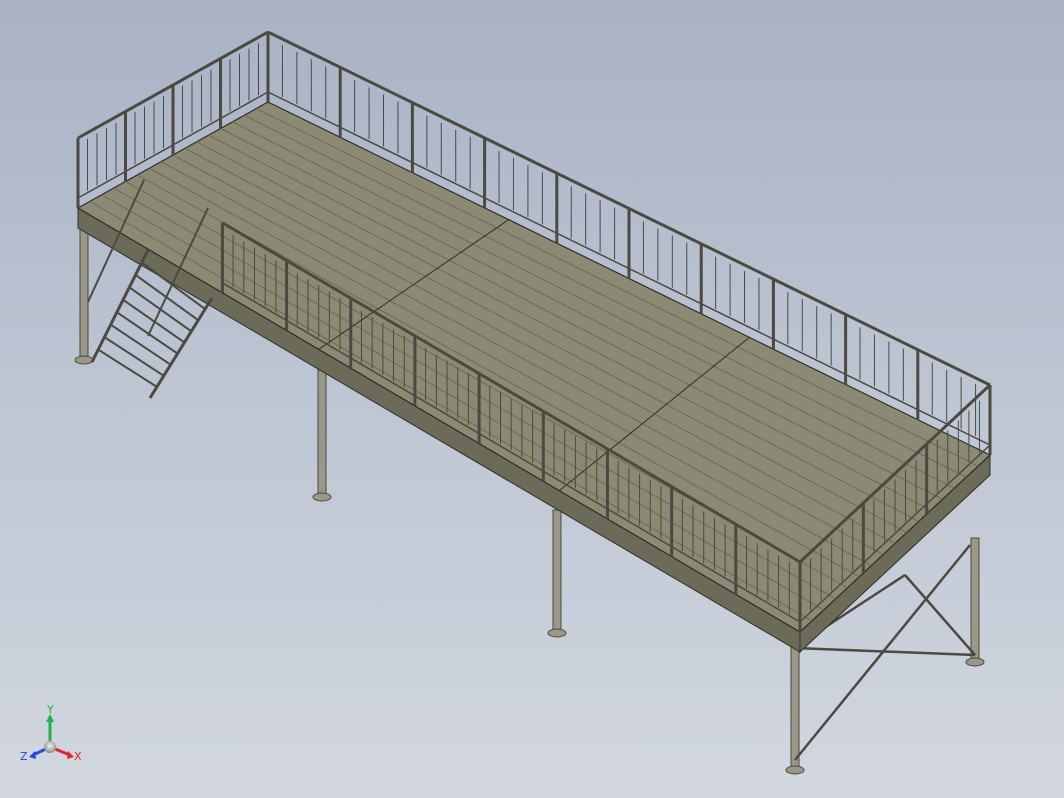  What do you see at coordinates (78, 756) in the screenshot?
I see `x-axis-label: X` at bounding box center [78, 756].